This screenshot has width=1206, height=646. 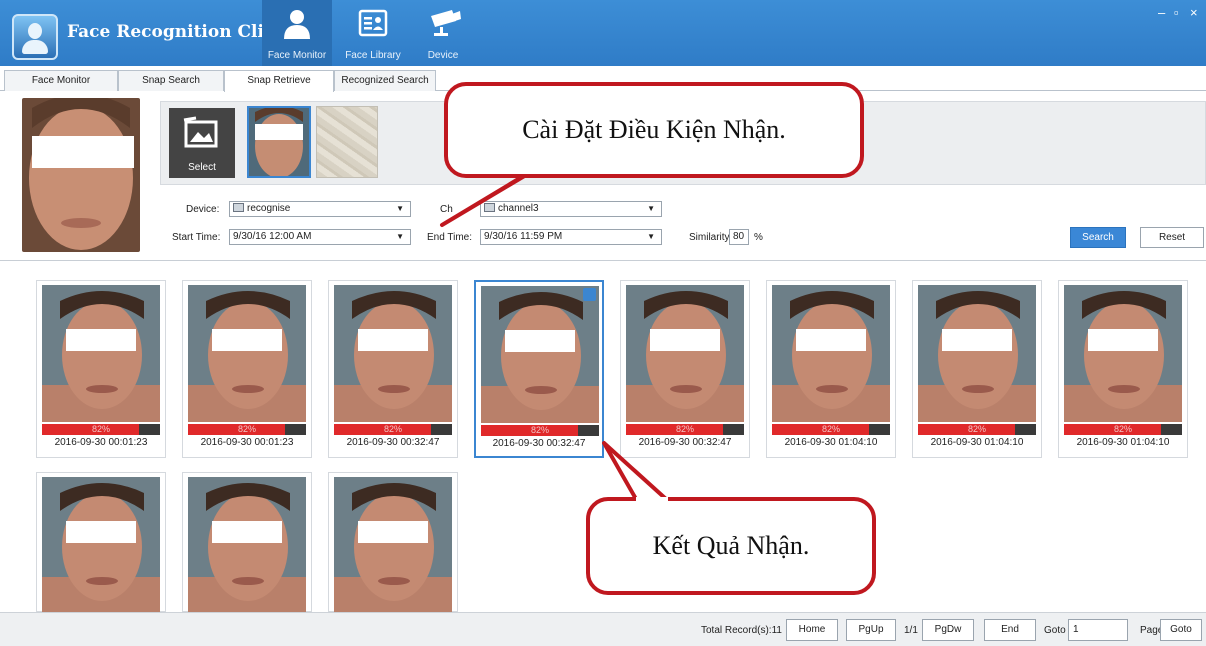 I want to click on nav-label: Face Monitor, so click(x=297, y=55).